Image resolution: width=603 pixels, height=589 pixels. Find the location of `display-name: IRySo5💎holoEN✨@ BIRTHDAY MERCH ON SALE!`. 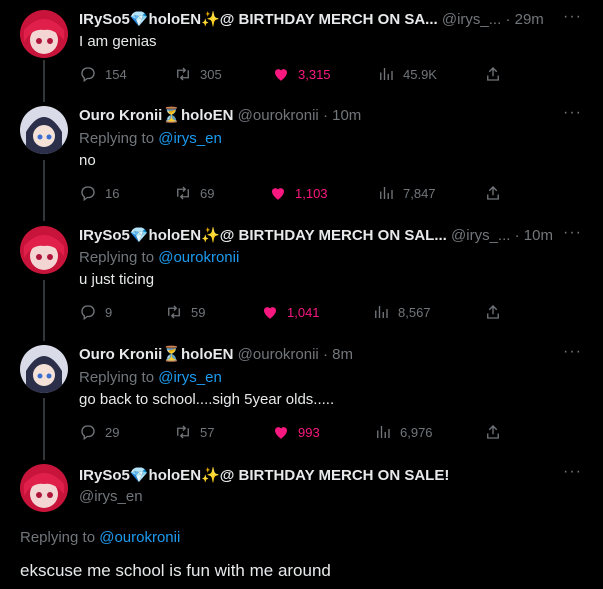

display-name: IRySo5💎holoEN✨@ BIRTHDAY MERCH ON SALE! is located at coordinates (264, 475).